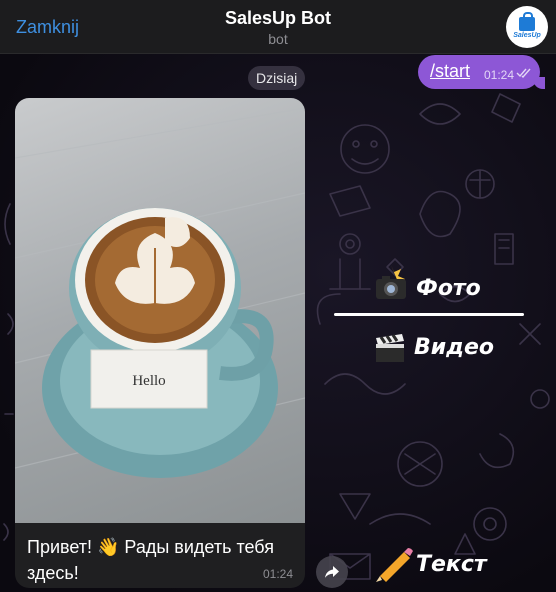 The height and width of the screenshot is (592, 556). Describe the element at coordinates (278, 18) in the screenshot. I see `chat-title: SalesUp Bot` at that location.